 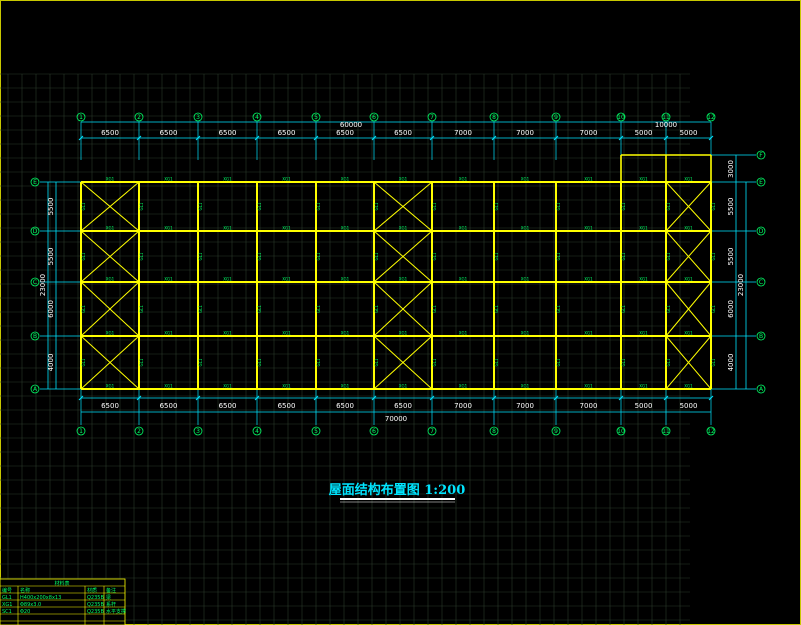 What do you see at coordinates (351, 125) in the screenshot?
I see `dim-top-overall-left: 60000` at bounding box center [351, 125].